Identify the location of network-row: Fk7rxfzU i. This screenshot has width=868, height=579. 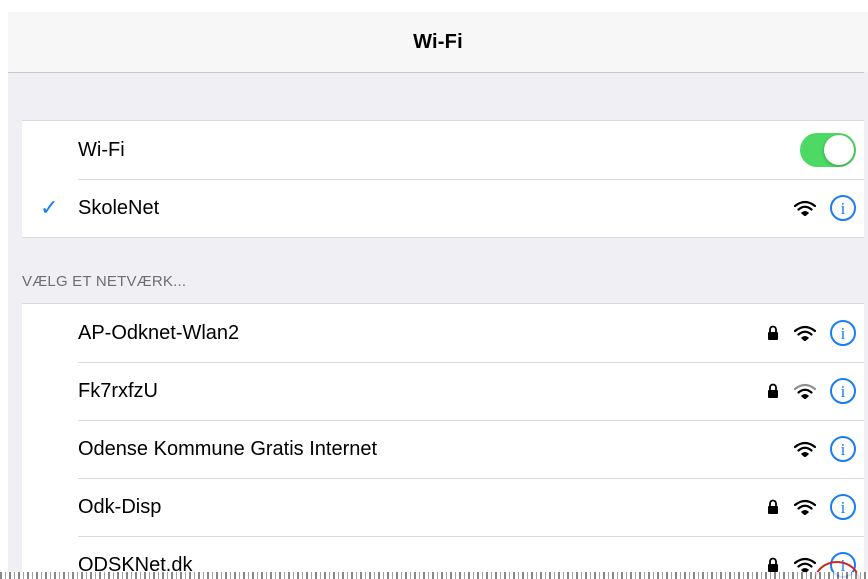
(445, 391).